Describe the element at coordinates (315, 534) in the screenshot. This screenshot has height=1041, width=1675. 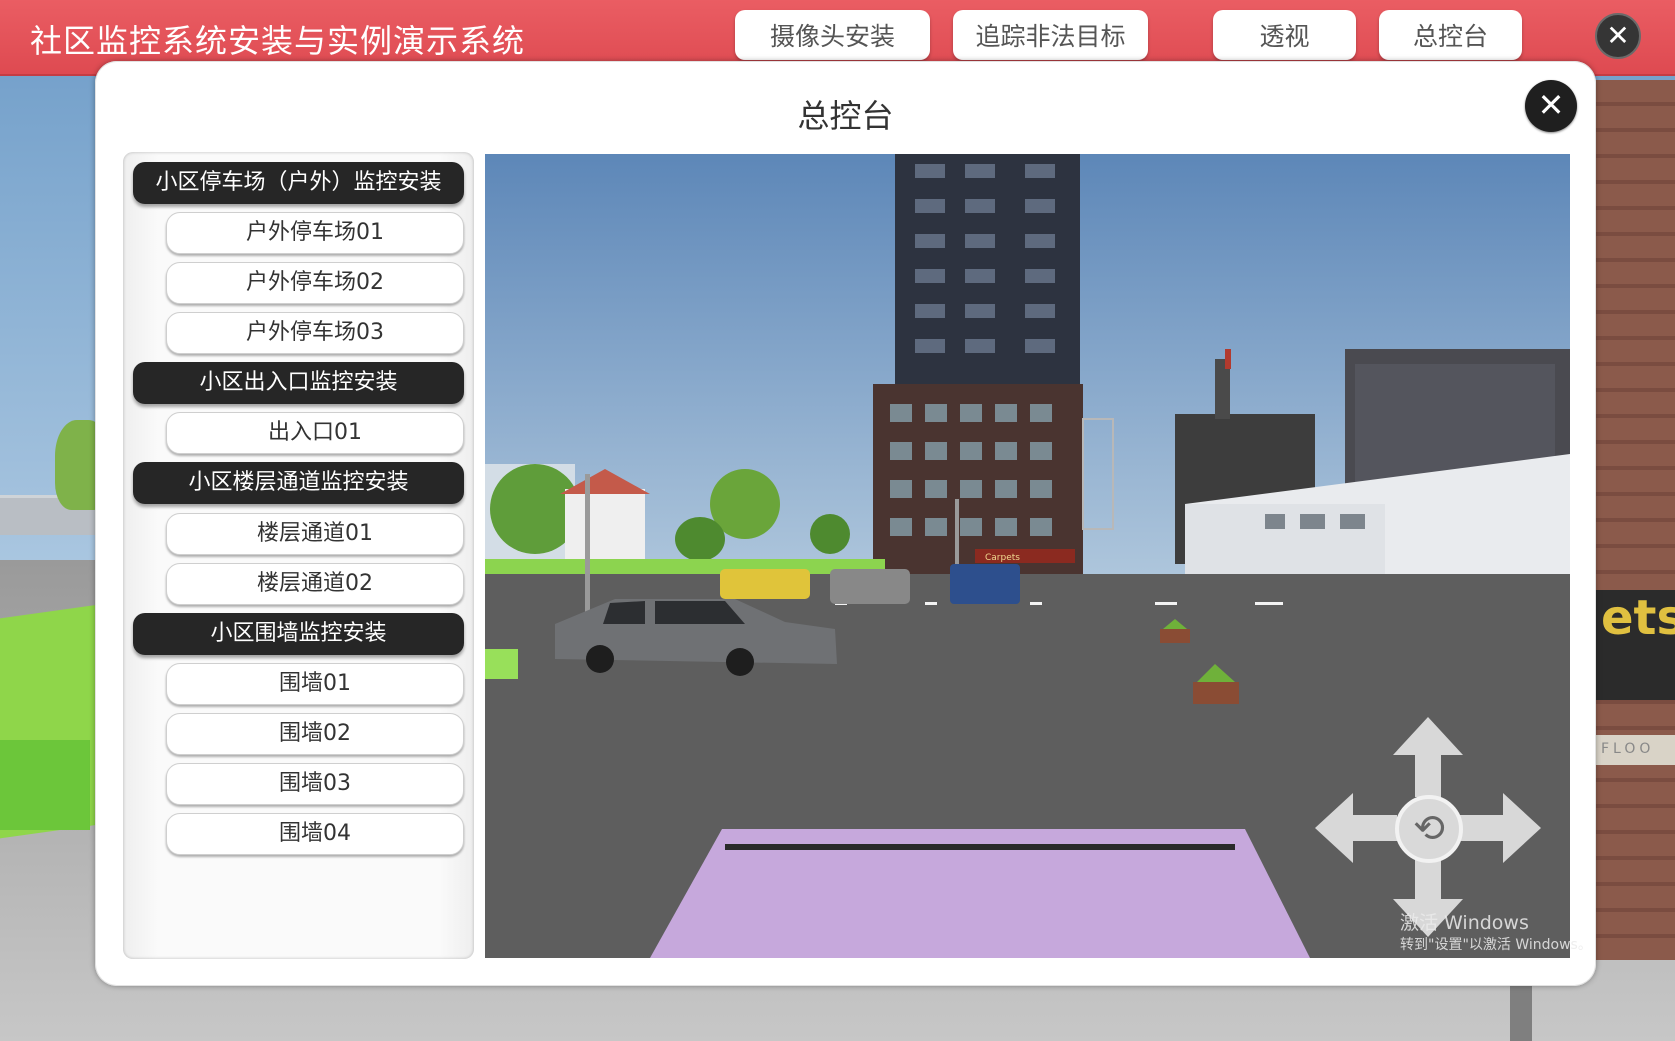
I see `list-item-corridor-01: 楼层通道01` at that location.